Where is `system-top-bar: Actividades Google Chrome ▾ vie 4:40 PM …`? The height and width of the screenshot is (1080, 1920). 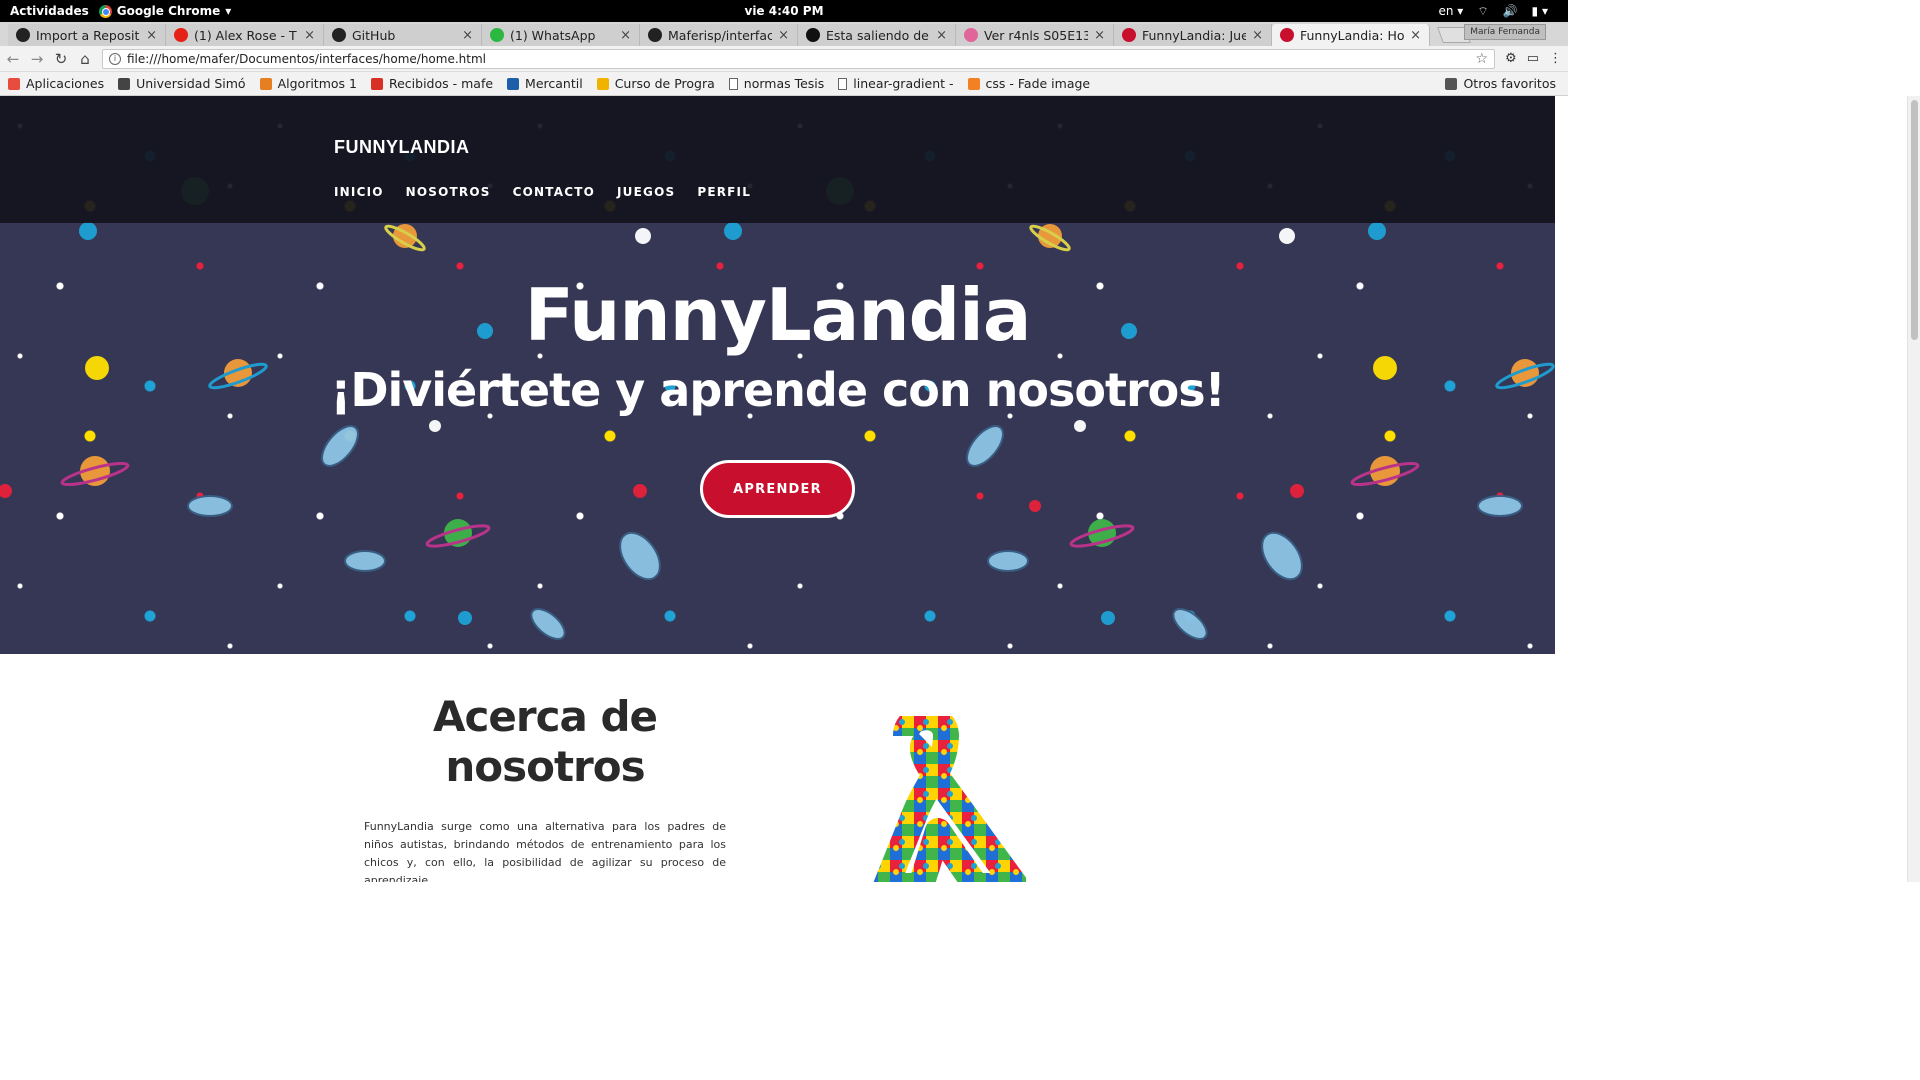
system-top-bar: Actividades Google Chrome ▾ vie 4:40 PM … is located at coordinates (784, 11).